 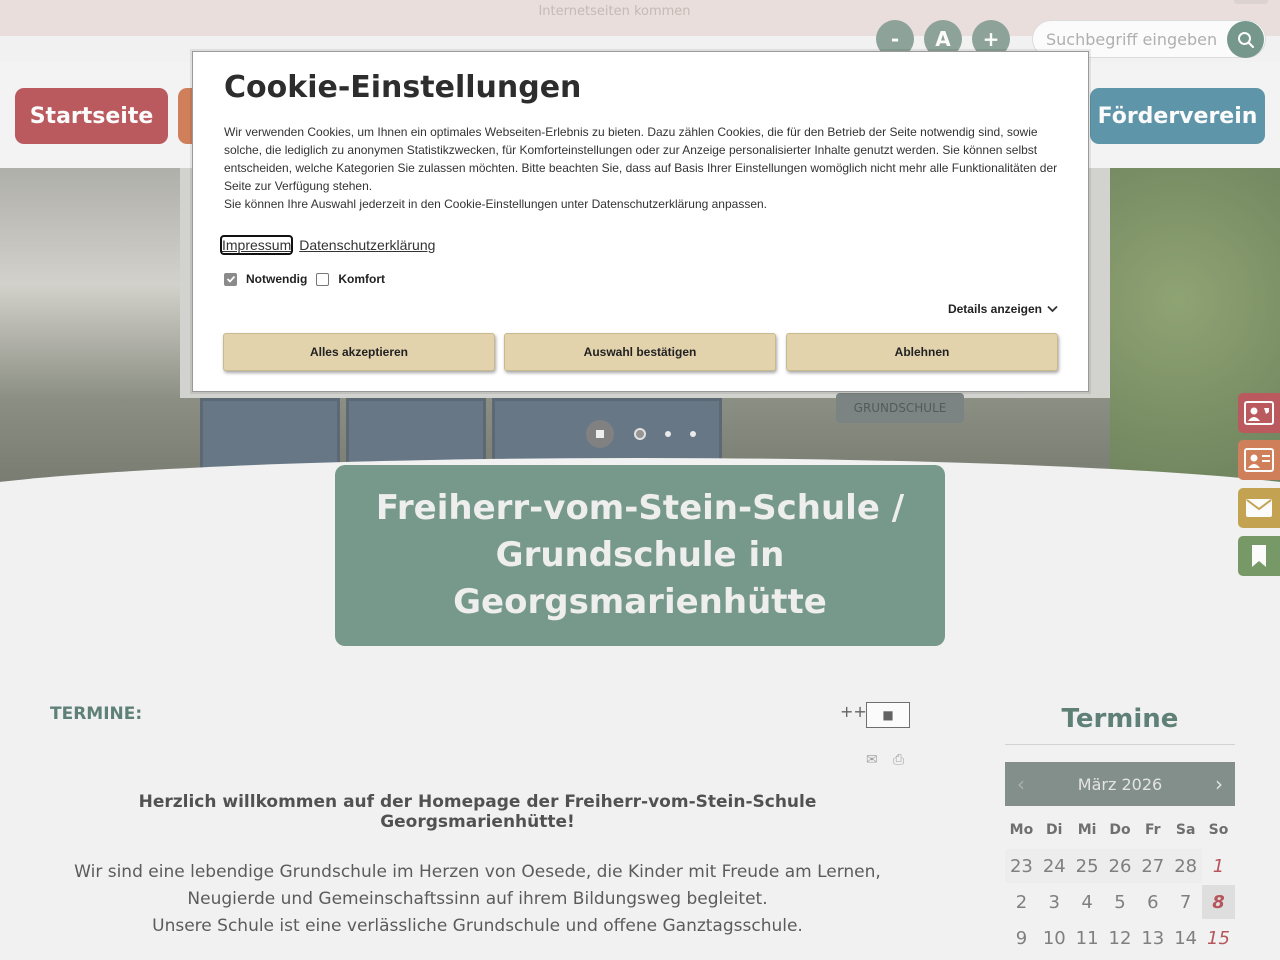 I want to click on calendar-day: 23, so click(x=1021, y=866).